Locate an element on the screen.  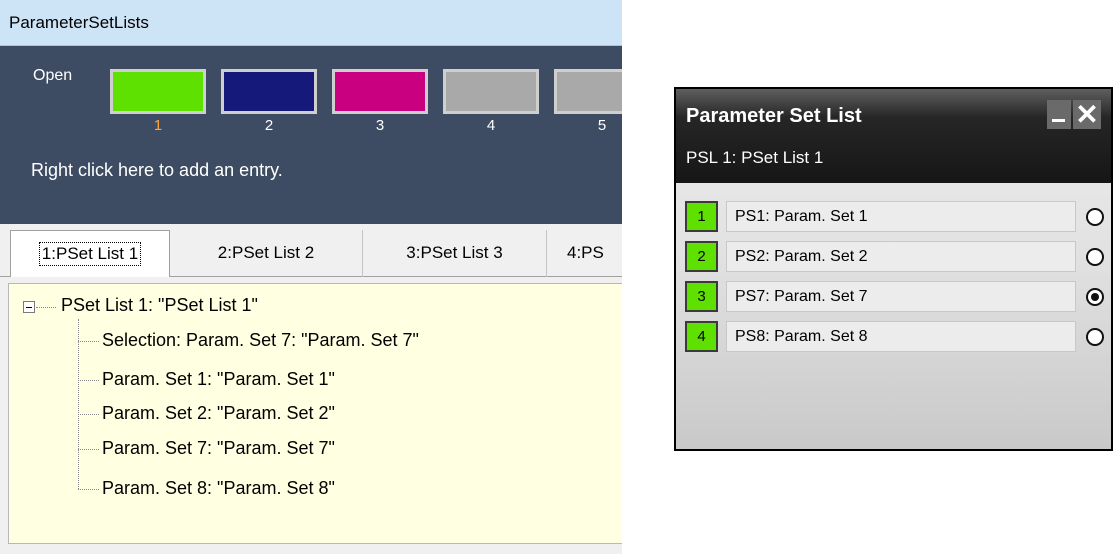
psl-row: 3 PS7: Param. Set 7 is located at coordinates (894, 295).